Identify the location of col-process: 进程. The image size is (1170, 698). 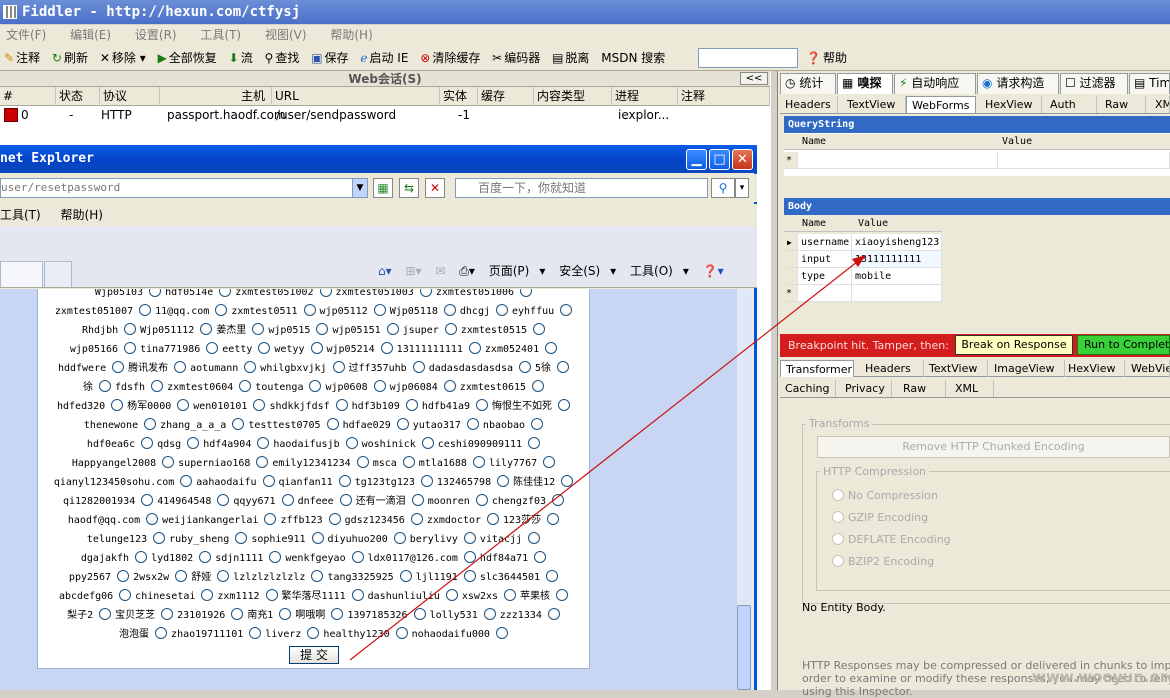
(645, 96).